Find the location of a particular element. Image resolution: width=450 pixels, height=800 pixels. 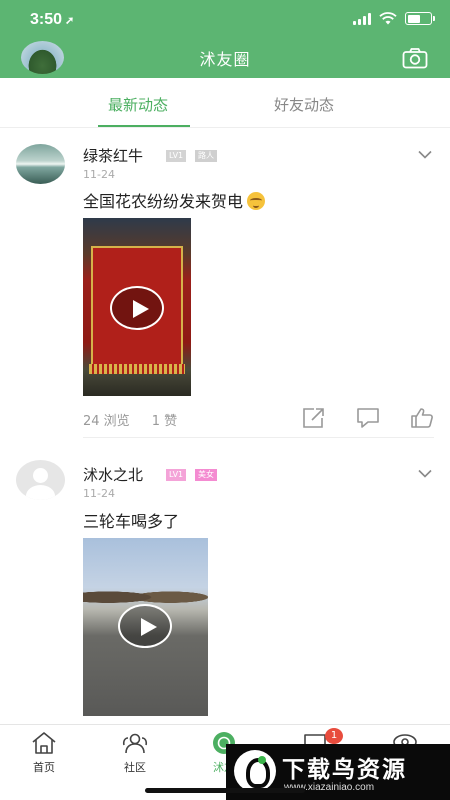

user-name: 绿茶红牛 is located at coordinates (113, 155).